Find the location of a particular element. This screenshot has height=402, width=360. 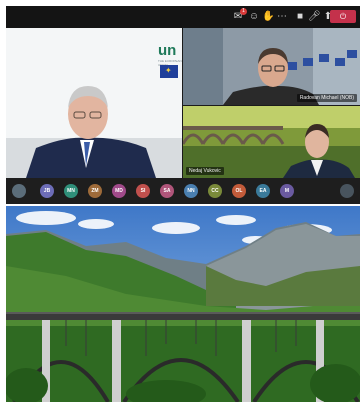

more-icon: ⋯ is located at coordinates (282, 17).